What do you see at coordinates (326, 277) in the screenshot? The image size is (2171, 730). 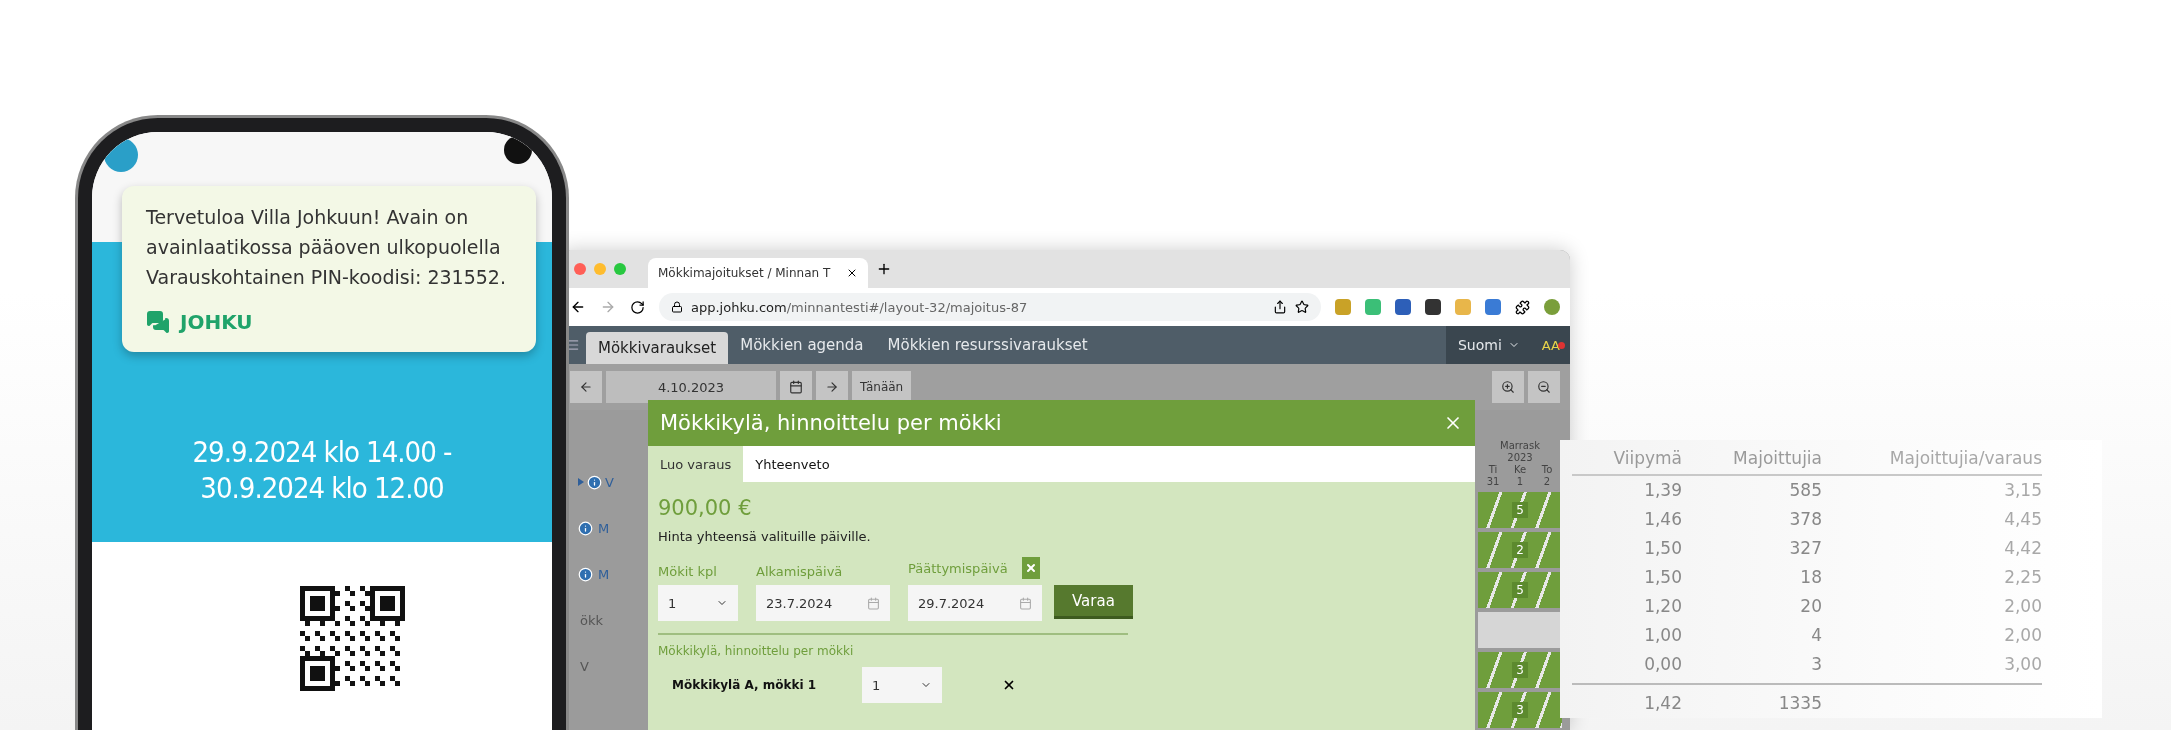 I see `notification-text: Varauskohtainen PIN-koodisi: 231552.` at bounding box center [326, 277].